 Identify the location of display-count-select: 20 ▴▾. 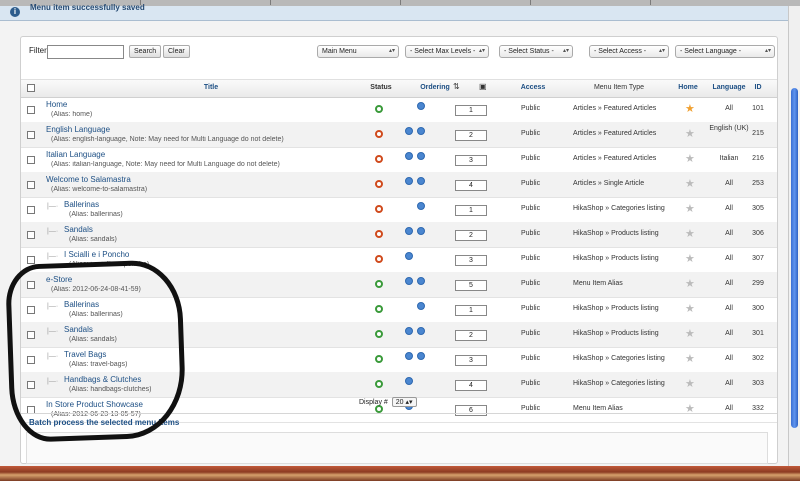
(404, 402).